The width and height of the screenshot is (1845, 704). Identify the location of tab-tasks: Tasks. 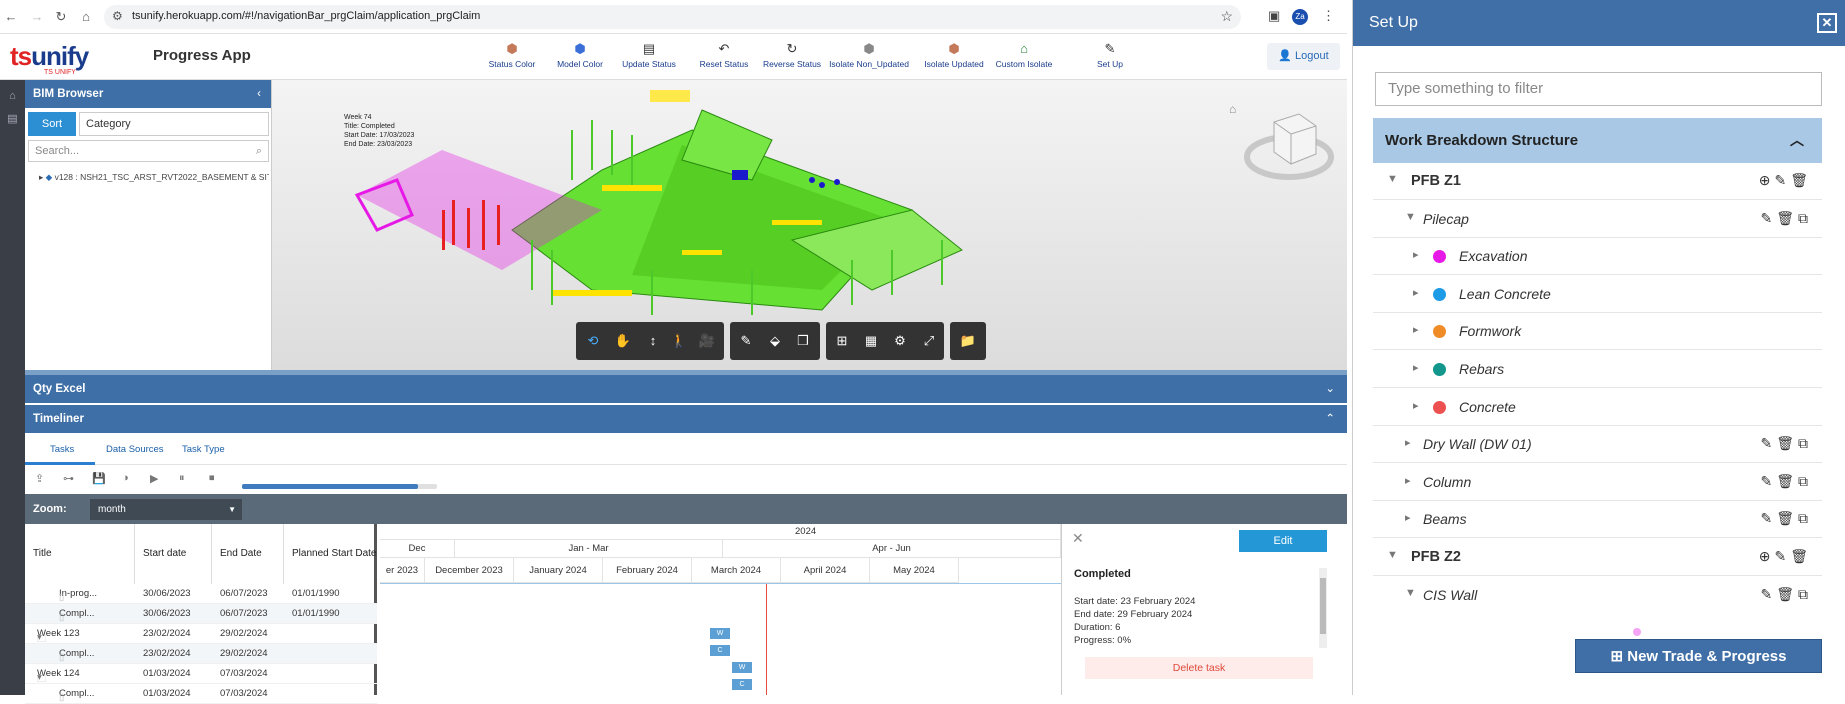
(62, 449).